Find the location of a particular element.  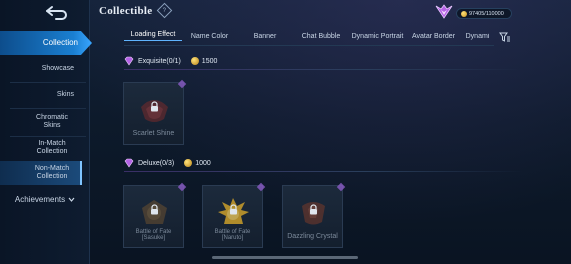

tab-dynamic-portrait: Dynamic Portrait is located at coordinates (377, 36).